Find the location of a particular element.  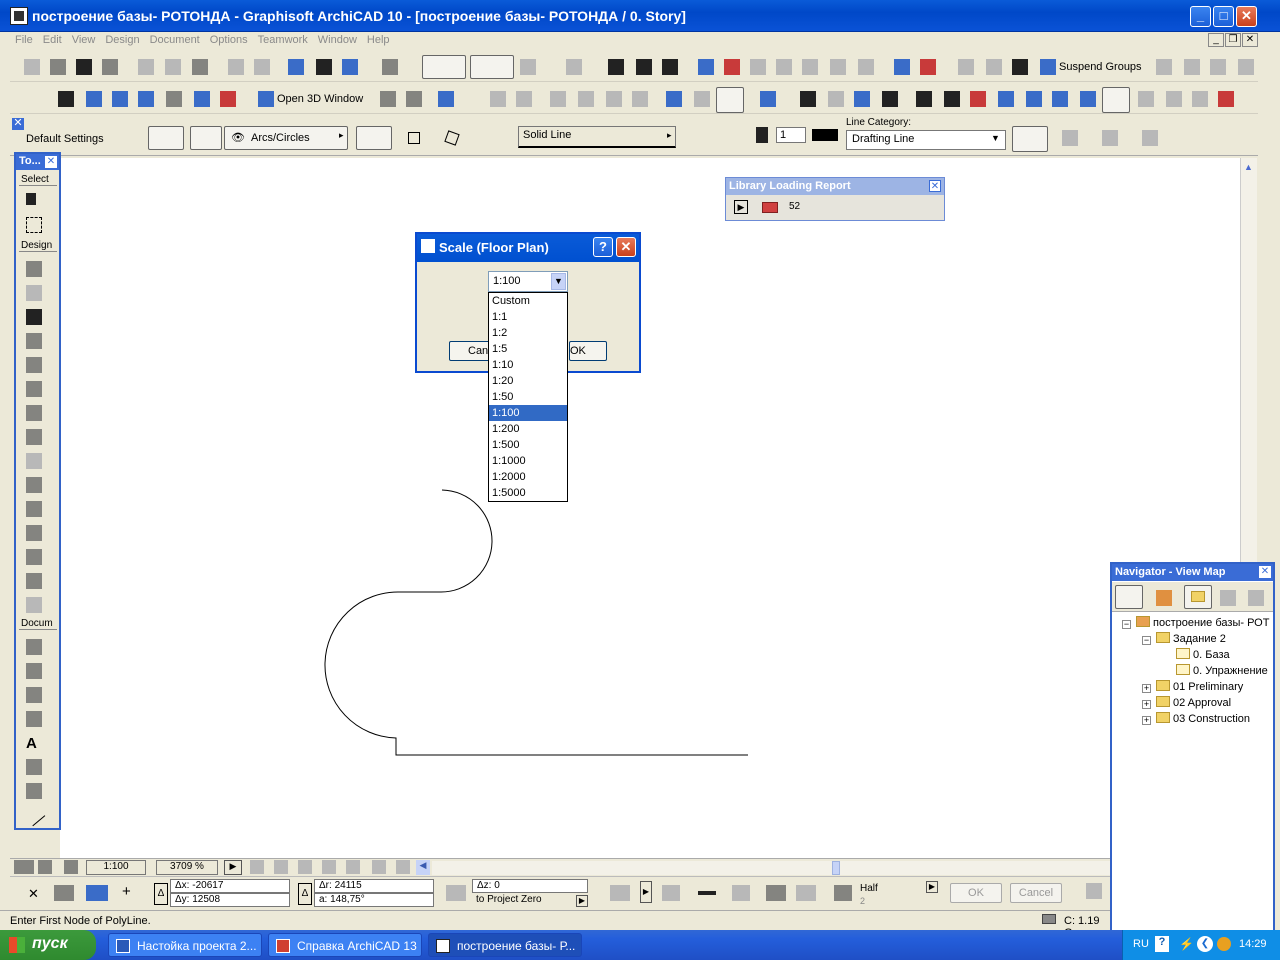

taskbar-item: Справка ArchiCAD 13 is located at coordinates (345, 945).